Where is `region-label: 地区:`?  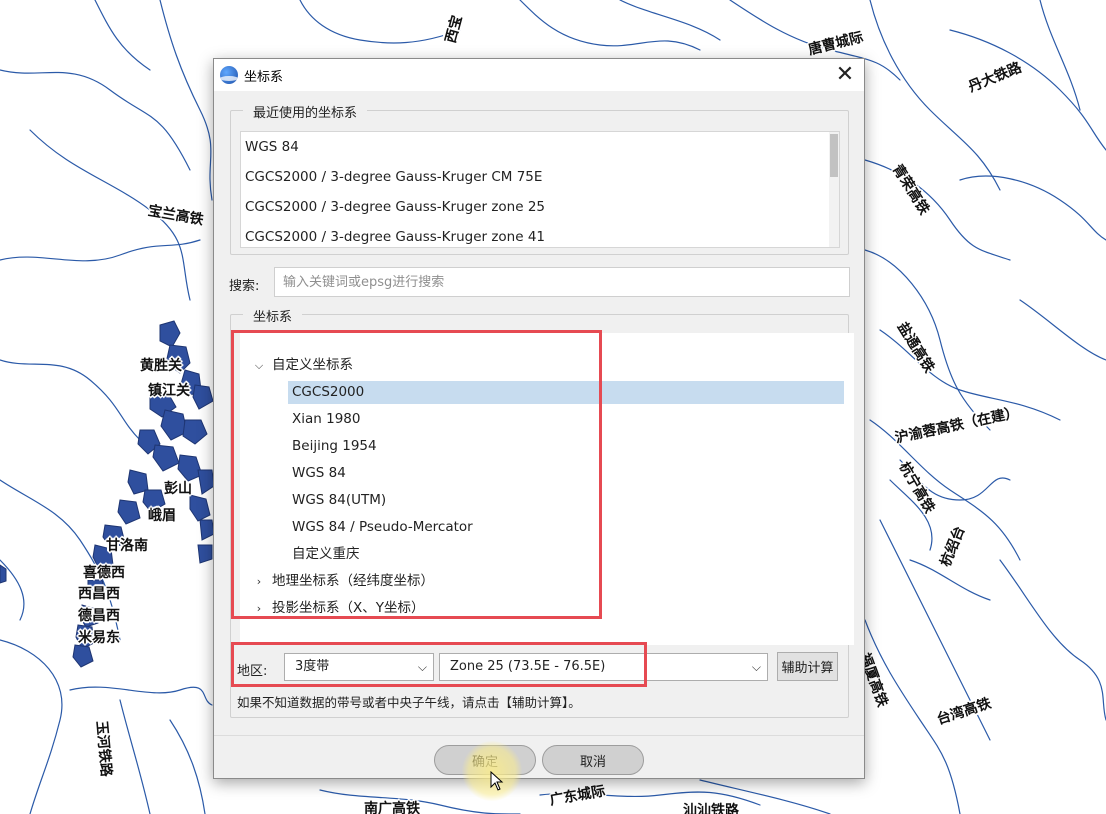
region-label: 地区: is located at coordinates (252, 671).